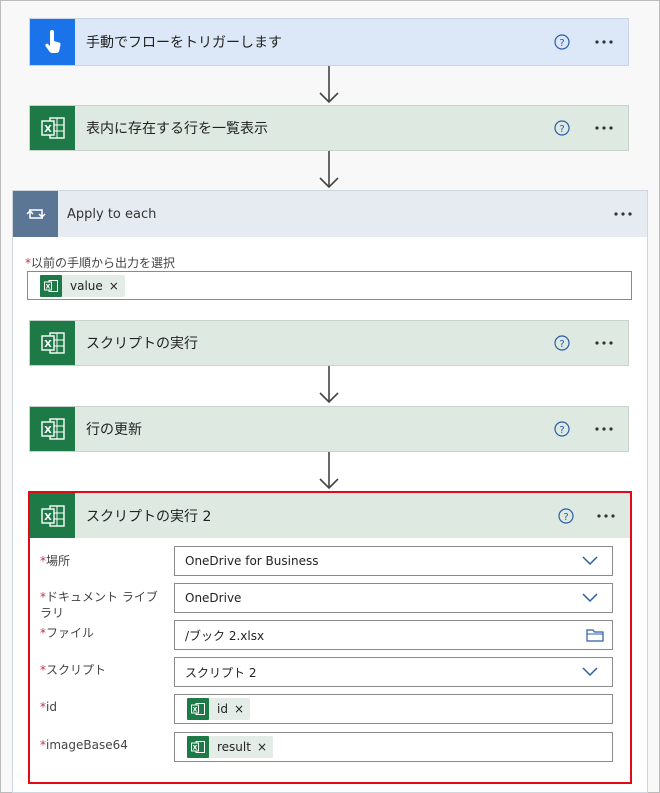 The image size is (660, 793). What do you see at coordinates (234, 747) in the screenshot?
I see `result-token-label: result` at bounding box center [234, 747].